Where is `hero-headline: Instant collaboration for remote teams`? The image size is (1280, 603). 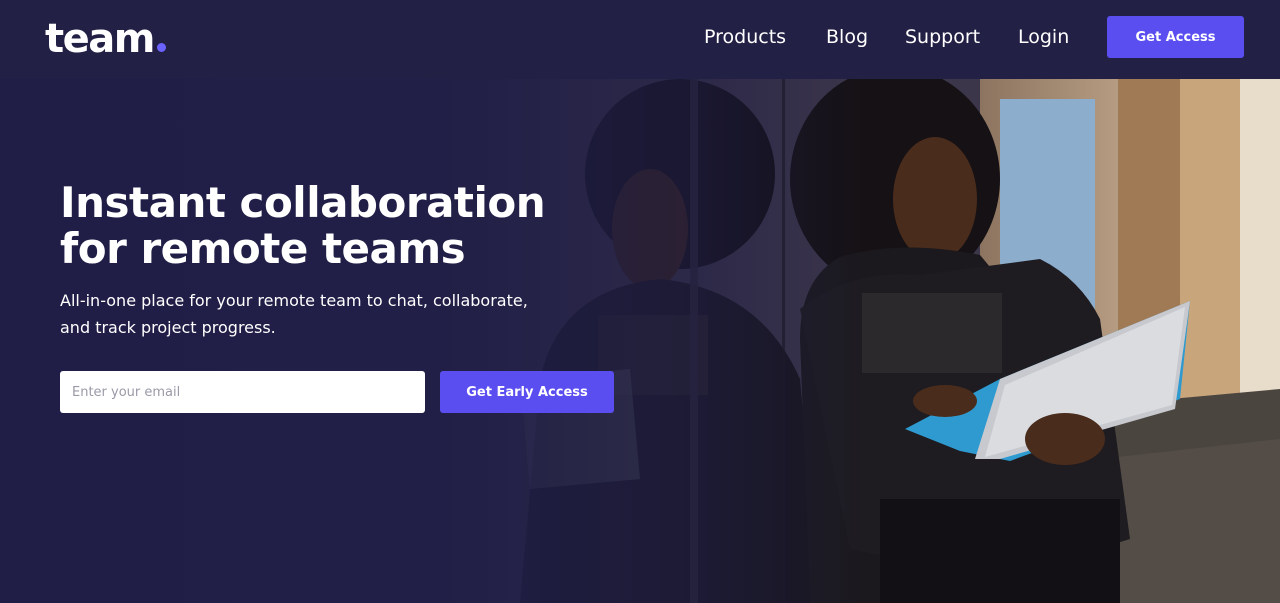 hero-headline: Instant collaboration for remote teams is located at coordinates (340, 226).